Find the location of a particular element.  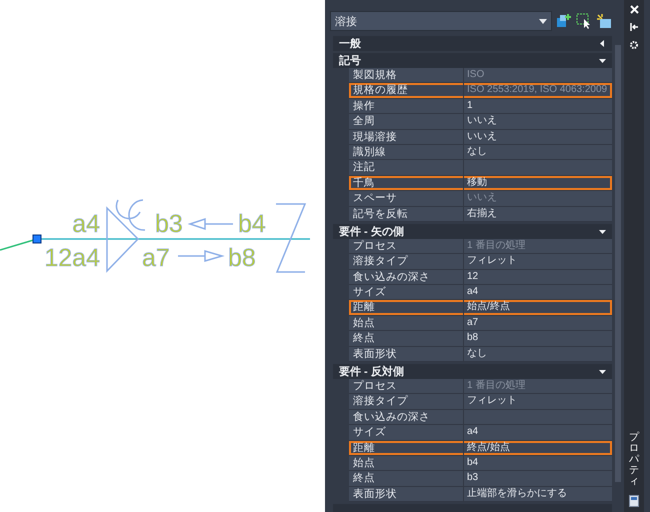

property-row: 距離 終点/始点 is located at coordinates (480, 448).